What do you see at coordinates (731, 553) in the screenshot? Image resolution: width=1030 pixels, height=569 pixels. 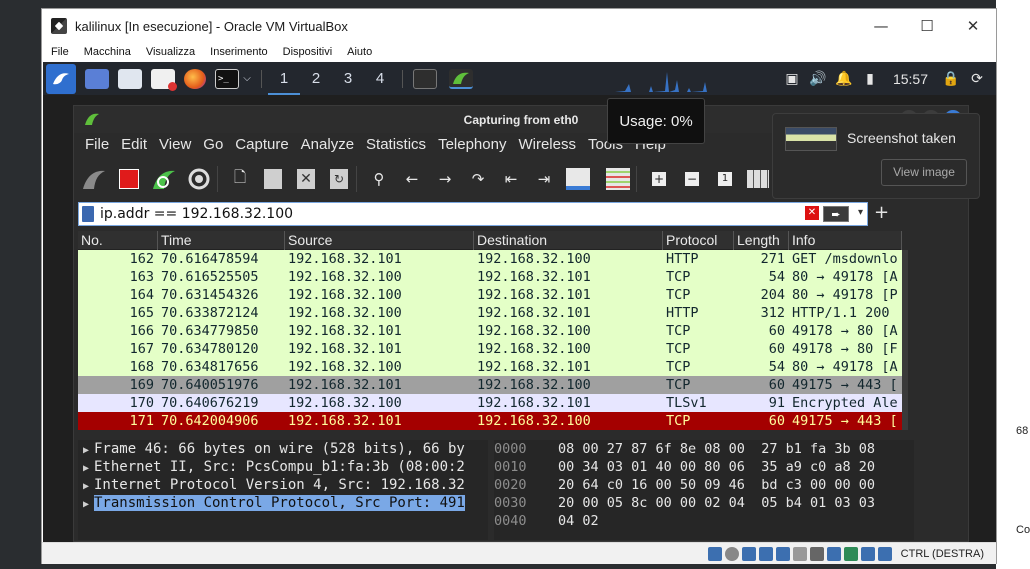 I see `optical-drive-icon` at bounding box center [731, 553].